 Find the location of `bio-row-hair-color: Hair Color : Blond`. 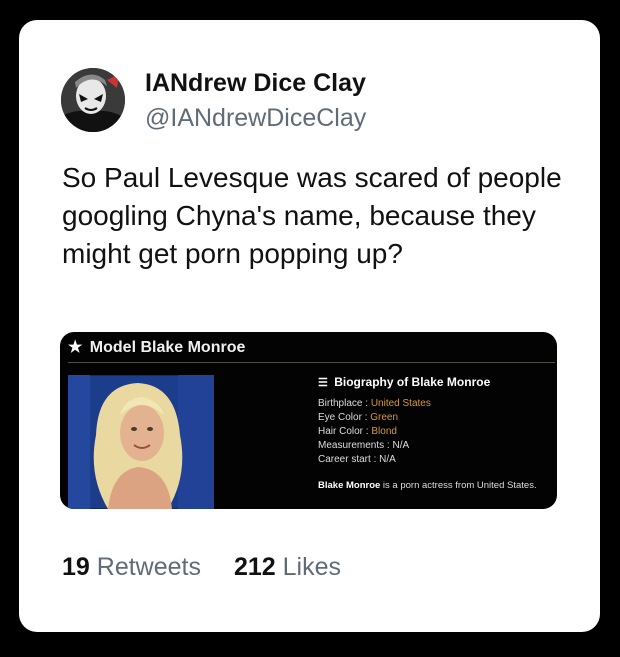

bio-row-hair-color: Hair Color : Blond is located at coordinates (433, 432).